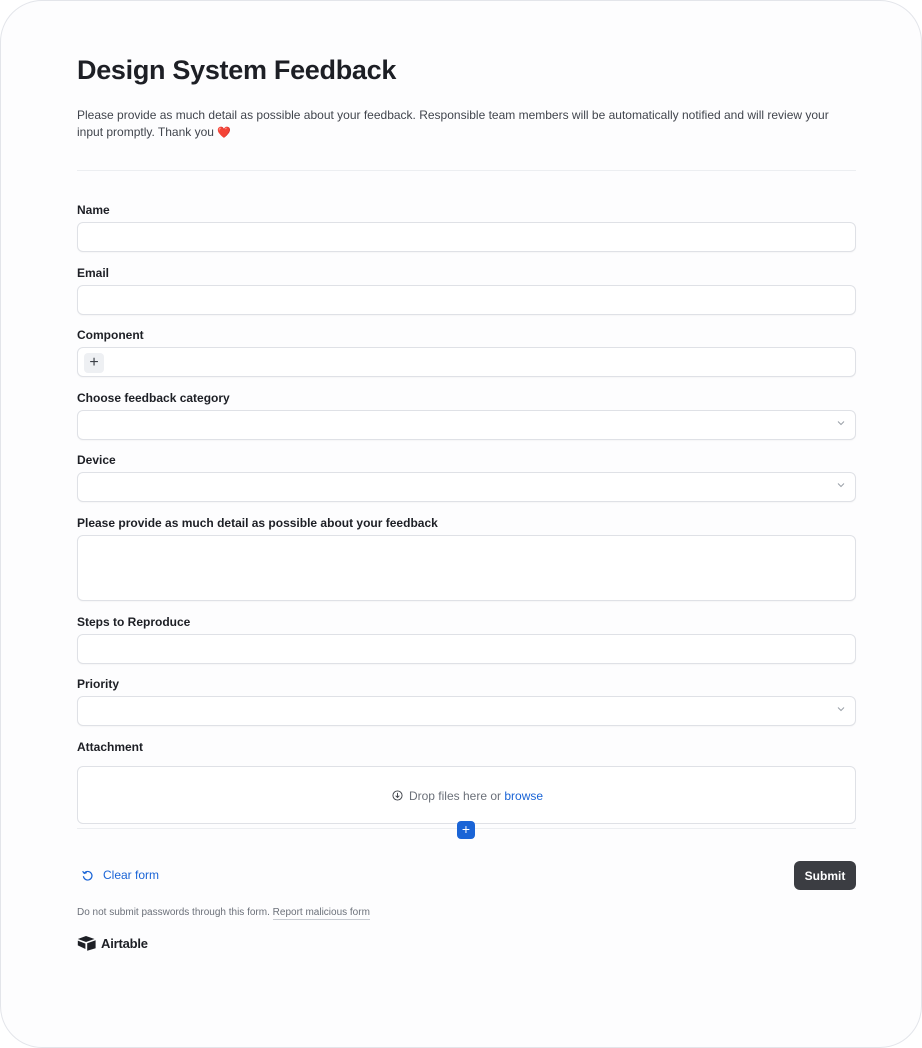 The height and width of the screenshot is (1048, 922). What do you see at coordinates (466, 300) in the screenshot?
I see `email-input` at bounding box center [466, 300].